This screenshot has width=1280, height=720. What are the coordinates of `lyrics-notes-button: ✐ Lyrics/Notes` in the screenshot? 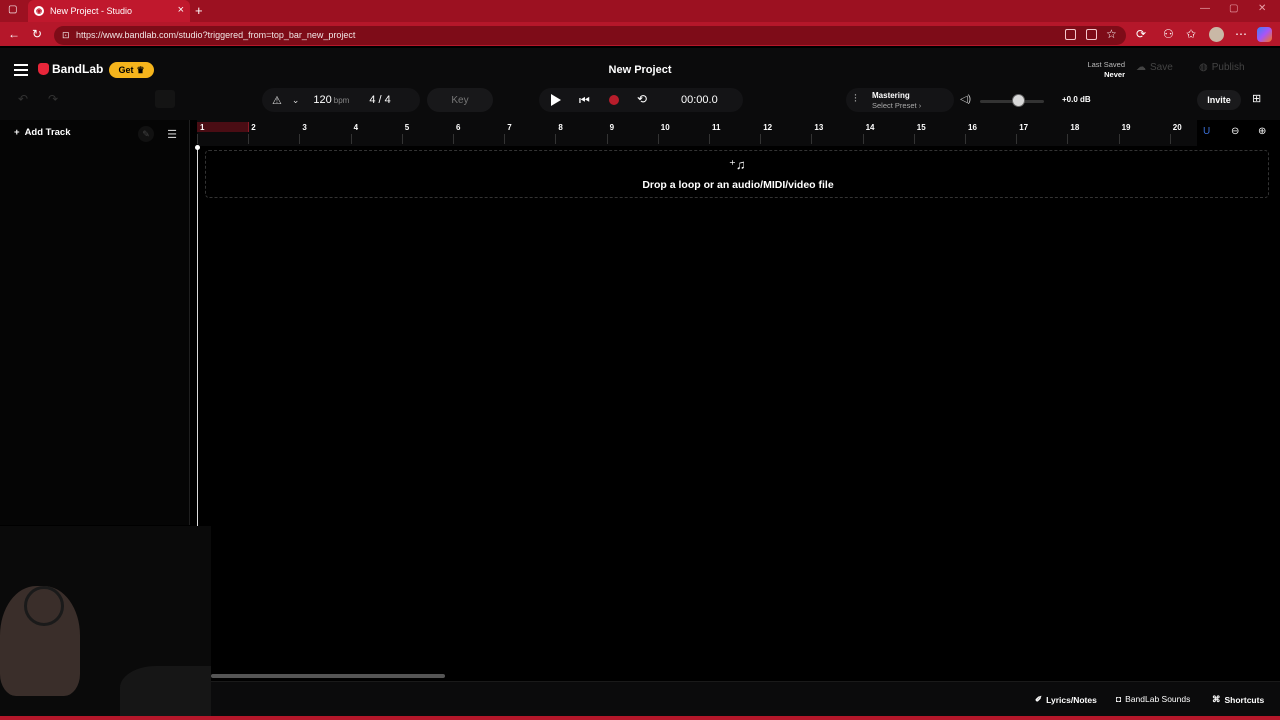 It's located at (1066, 699).